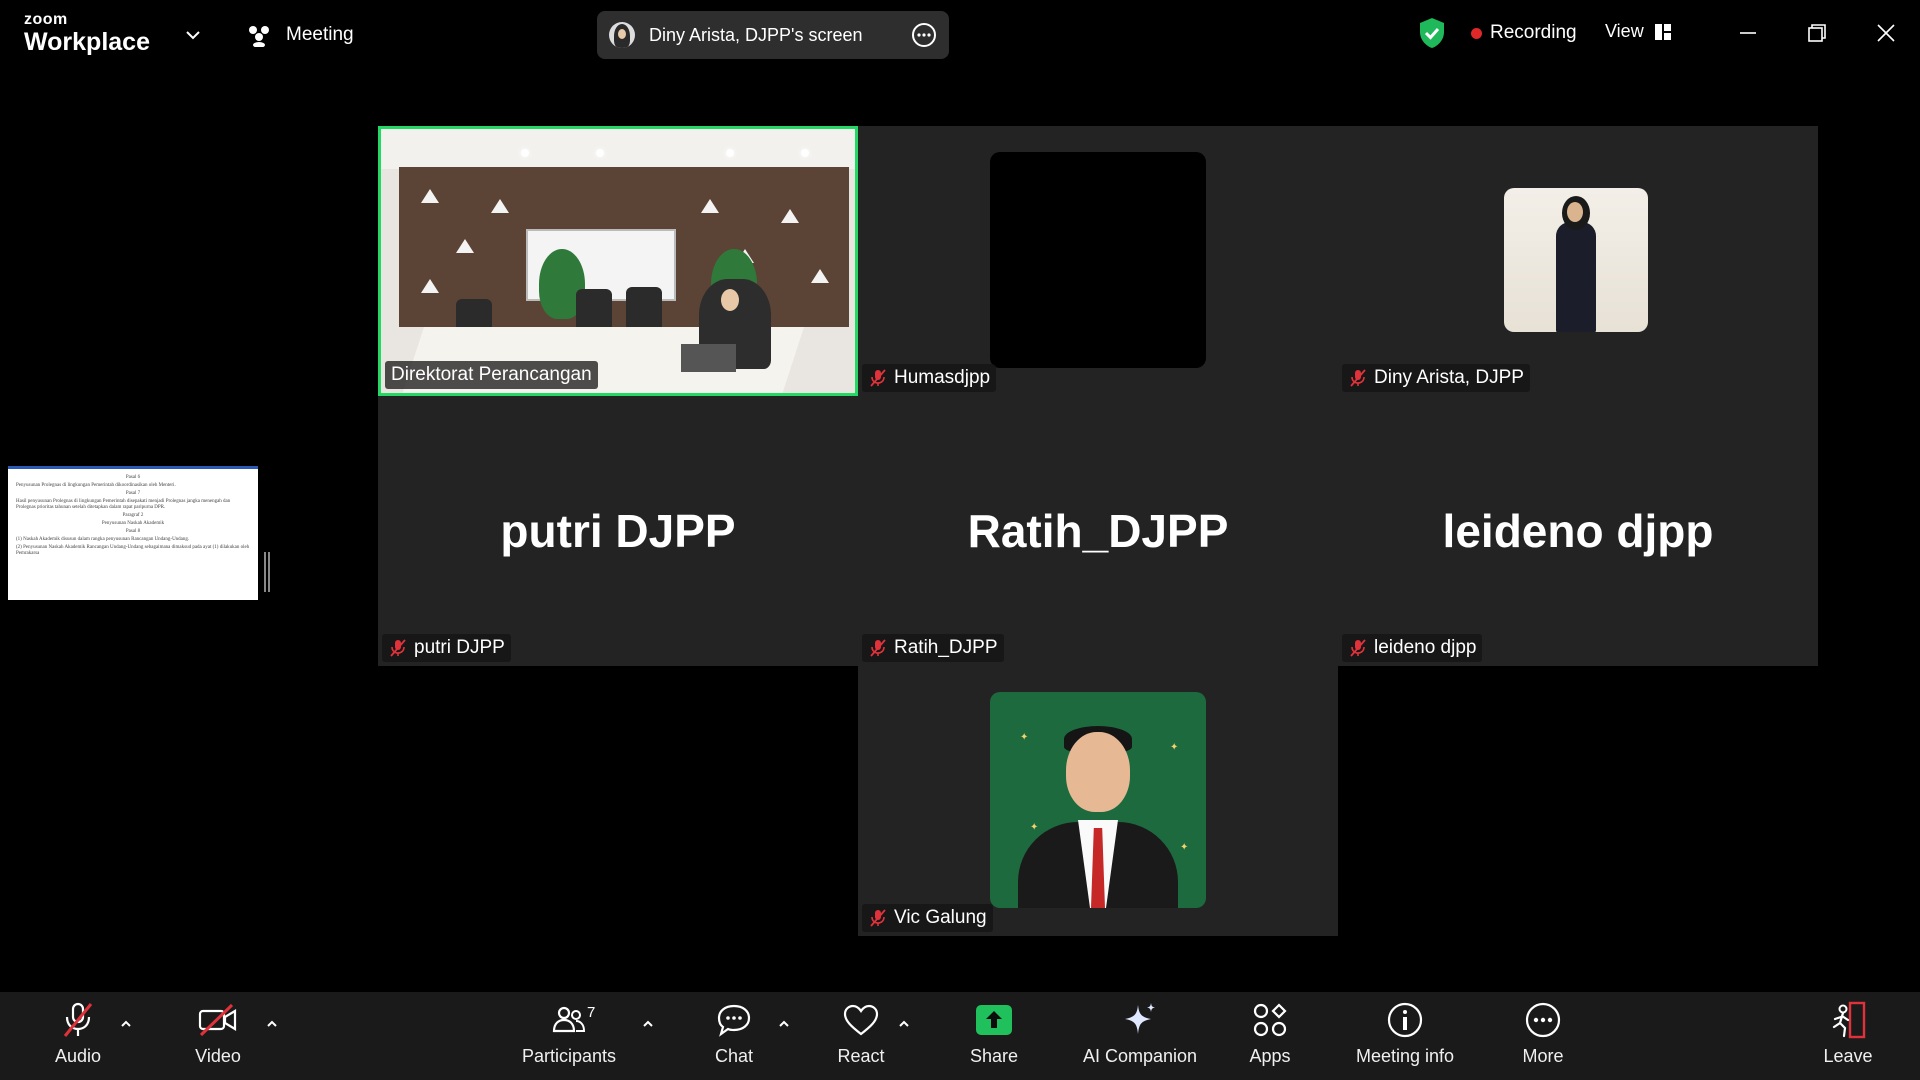 This screenshot has height=1080, width=1920. I want to click on participant-name-tag: Humasdjpp, so click(929, 378).